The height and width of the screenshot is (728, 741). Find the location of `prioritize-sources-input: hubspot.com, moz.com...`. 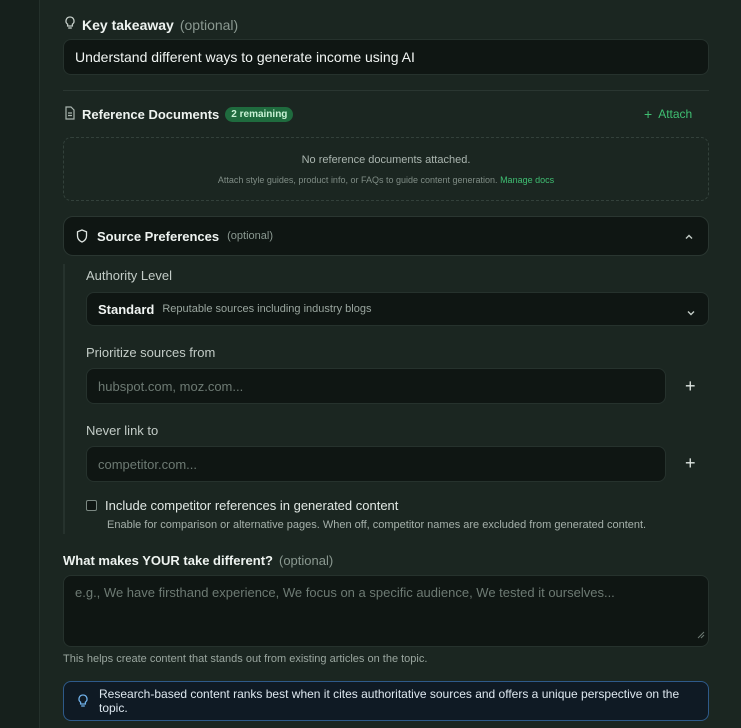

prioritize-sources-input: hubspot.com, moz.com... is located at coordinates (376, 386).